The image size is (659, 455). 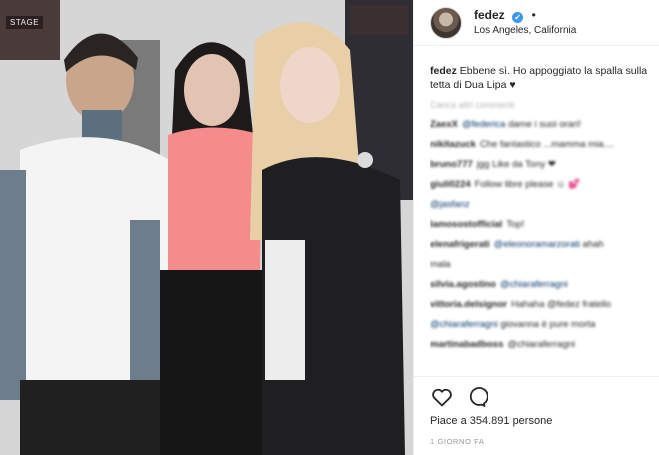 I want to click on comment-username: lamosostofficial, so click(x=466, y=224).